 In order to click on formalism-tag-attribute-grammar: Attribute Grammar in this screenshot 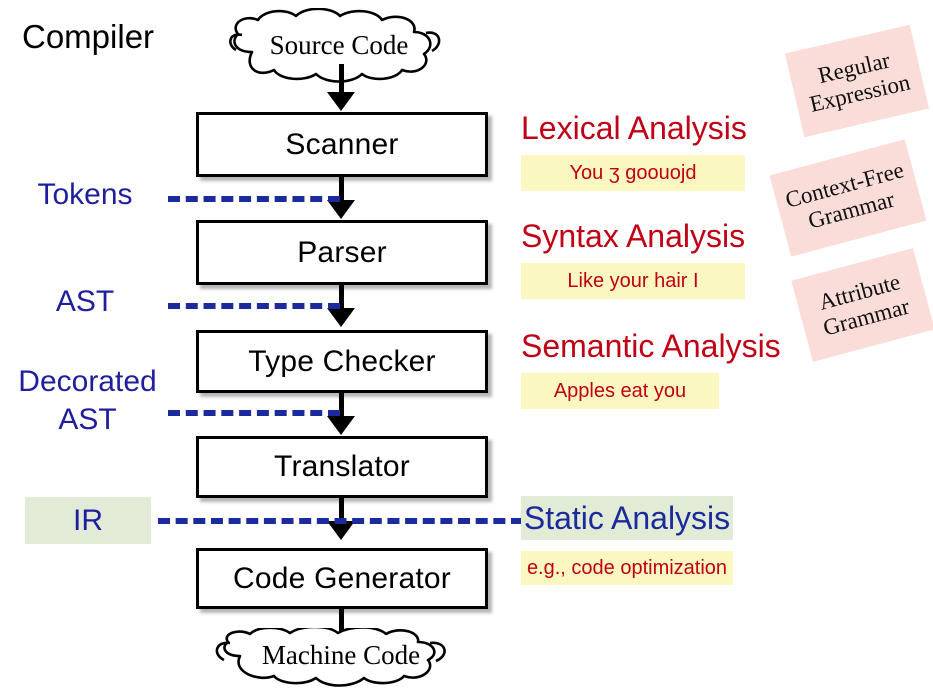, I will do `click(862, 305)`.